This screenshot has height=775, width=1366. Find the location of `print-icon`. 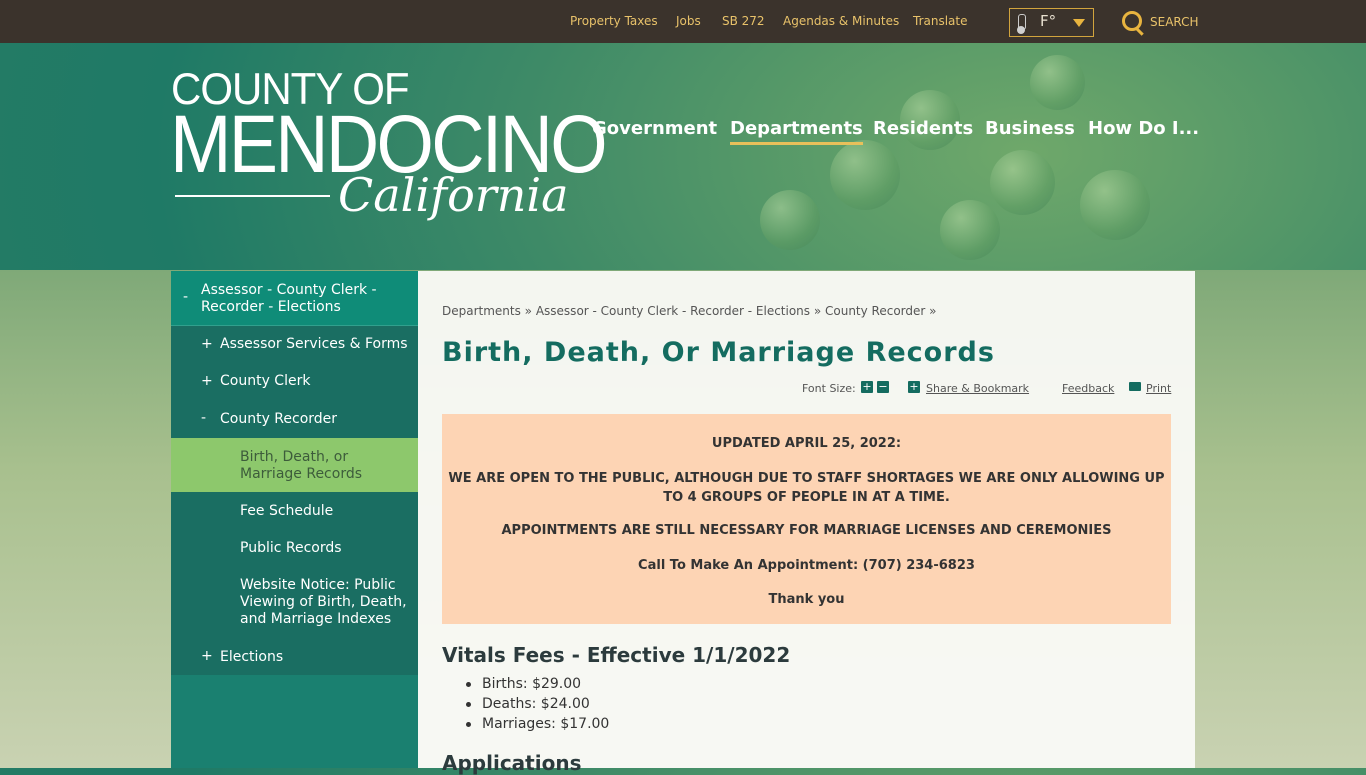

print-icon is located at coordinates (1135, 386).